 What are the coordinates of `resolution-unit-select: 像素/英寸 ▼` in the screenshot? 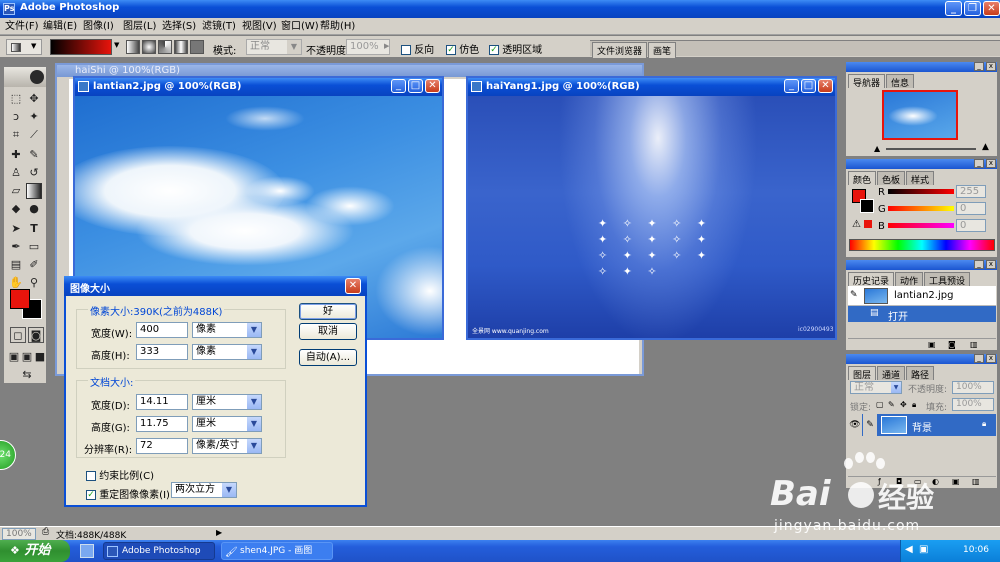 It's located at (227, 446).